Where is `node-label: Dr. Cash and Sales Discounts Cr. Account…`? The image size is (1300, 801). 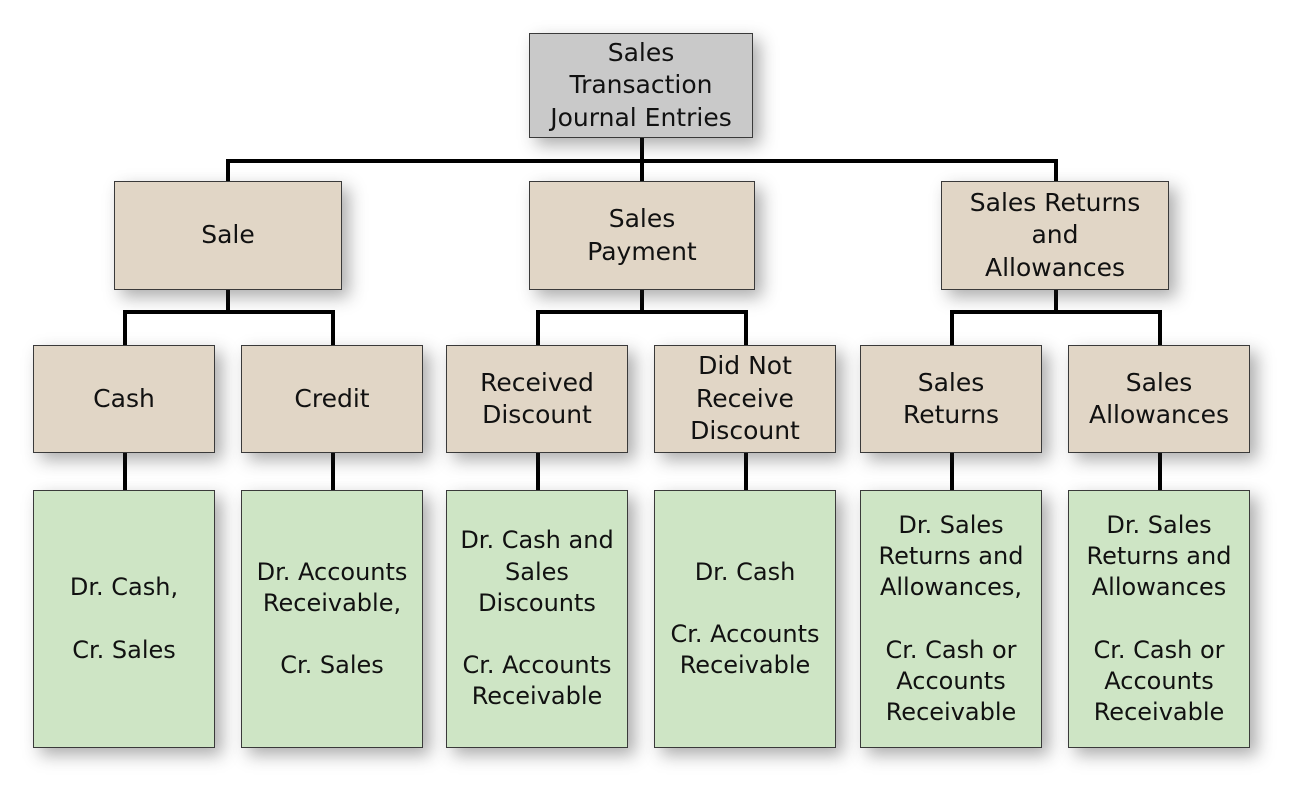 node-label: Dr. Cash and Sales Discounts Cr. Account… is located at coordinates (537, 618).